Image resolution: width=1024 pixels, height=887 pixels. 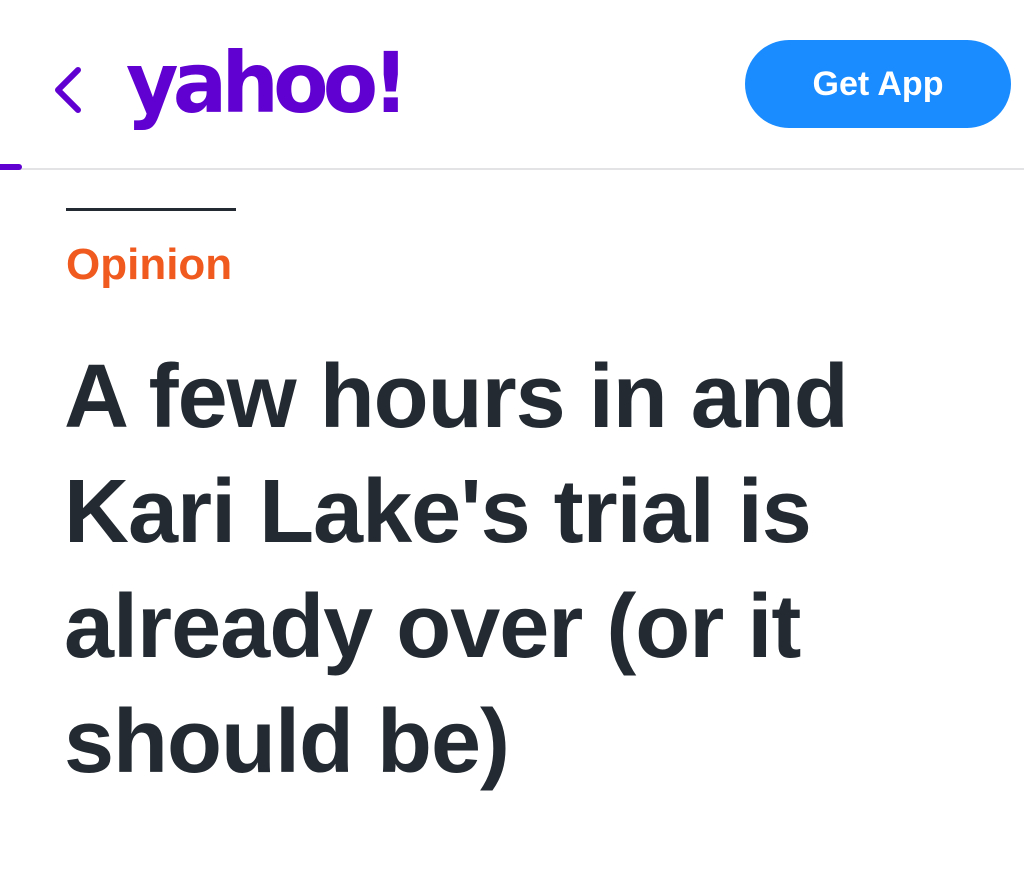 I want to click on yahoo-logo: yahoo!, so click(x=270, y=83).